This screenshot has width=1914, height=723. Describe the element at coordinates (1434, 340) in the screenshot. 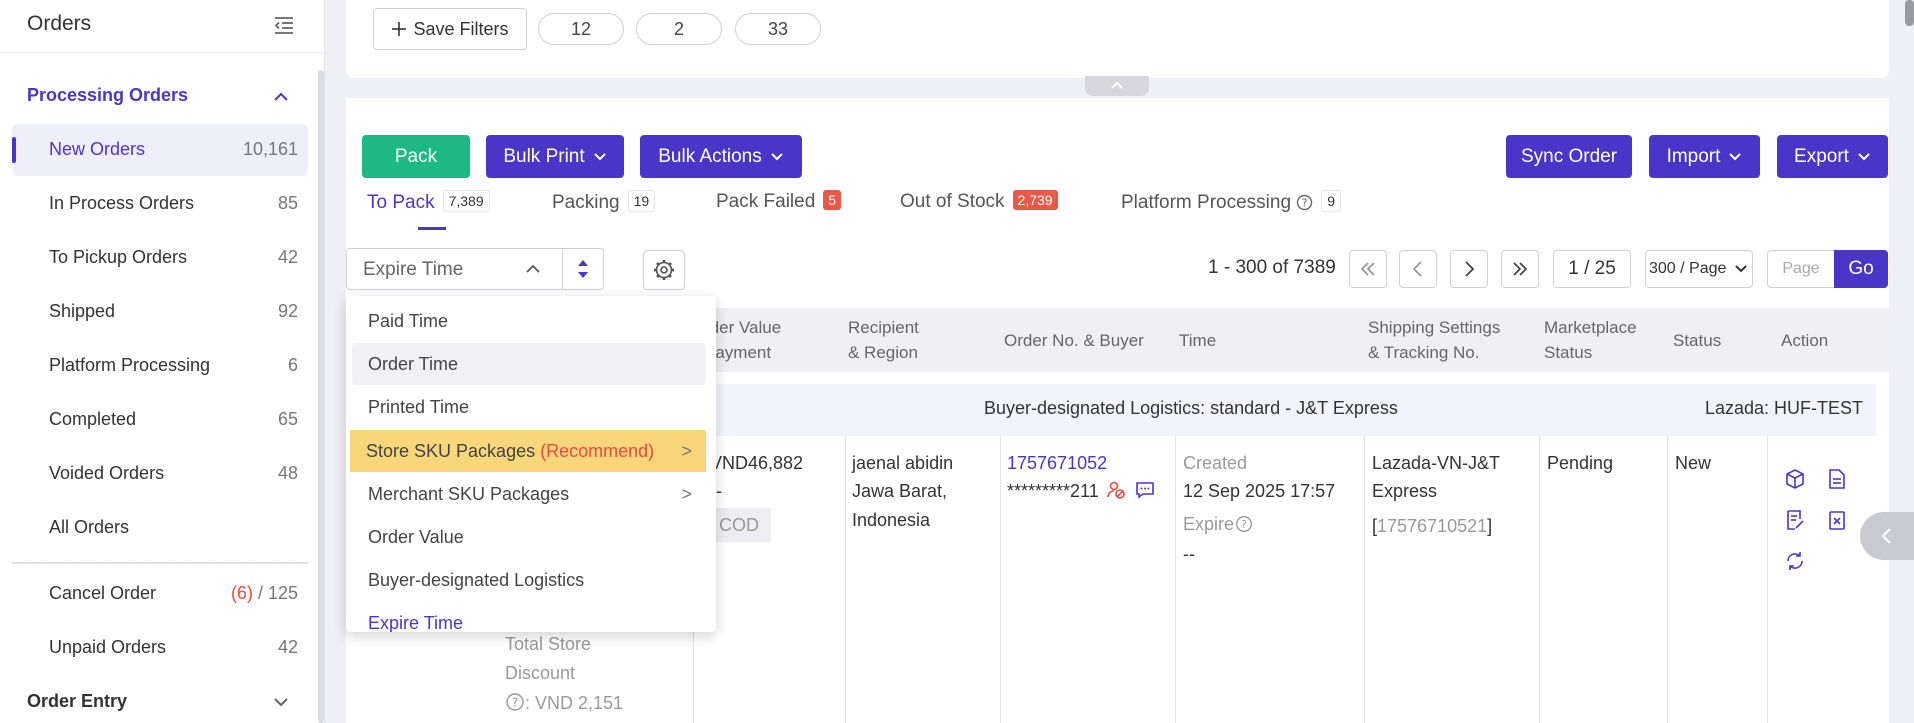

I see `column-header-shipping: Shipping Settings & Tracking No.` at that location.